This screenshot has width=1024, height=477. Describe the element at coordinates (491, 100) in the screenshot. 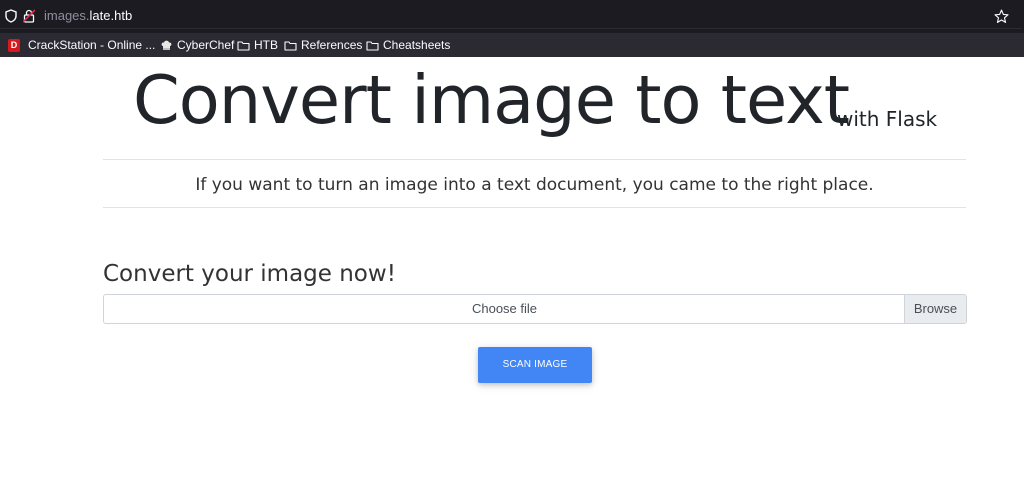

I see `page-title: Convert image to text` at that location.